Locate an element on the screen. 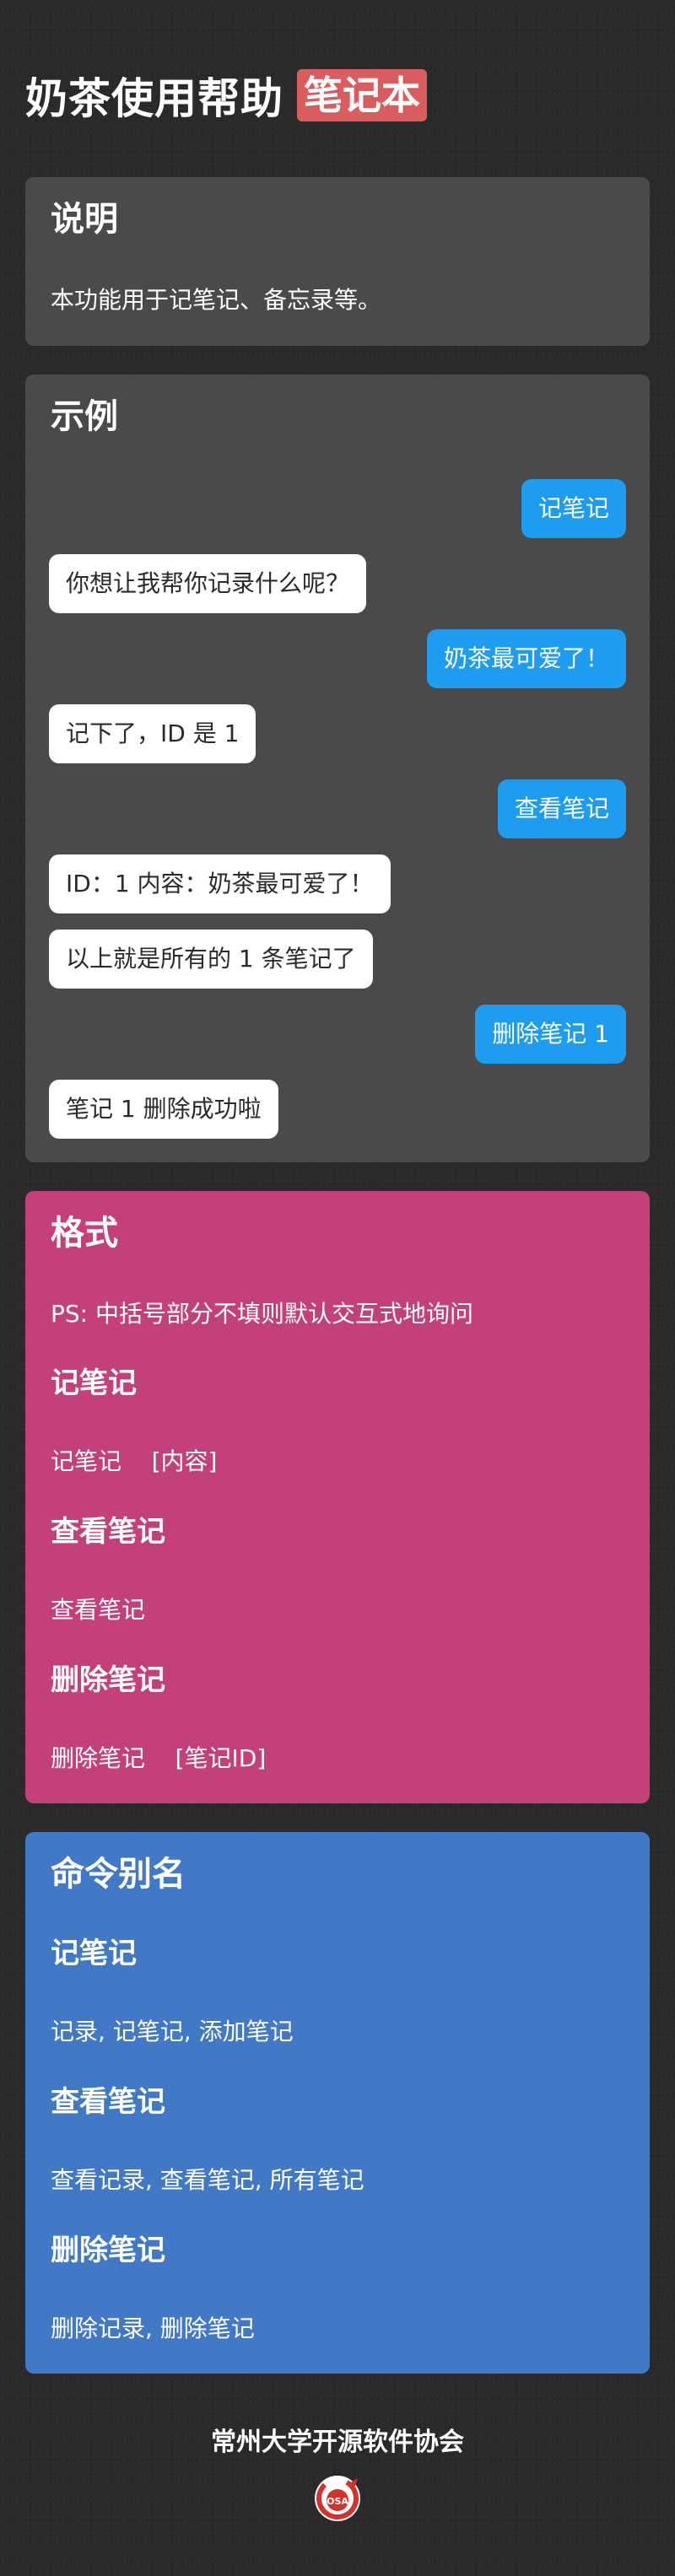 This screenshot has width=675, height=2576. alias-command-name: 查看笔记 is located at coordinates (108, 2102).